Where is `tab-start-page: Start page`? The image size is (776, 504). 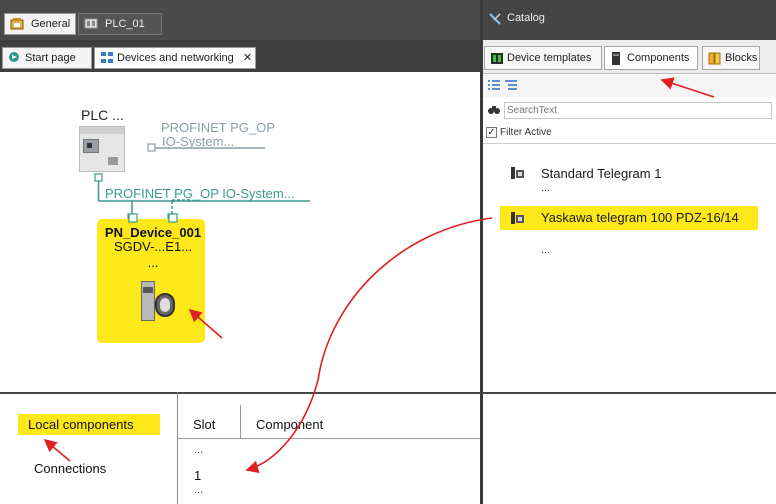
tab-start-page: Start page is located at coordinates (47, 58).